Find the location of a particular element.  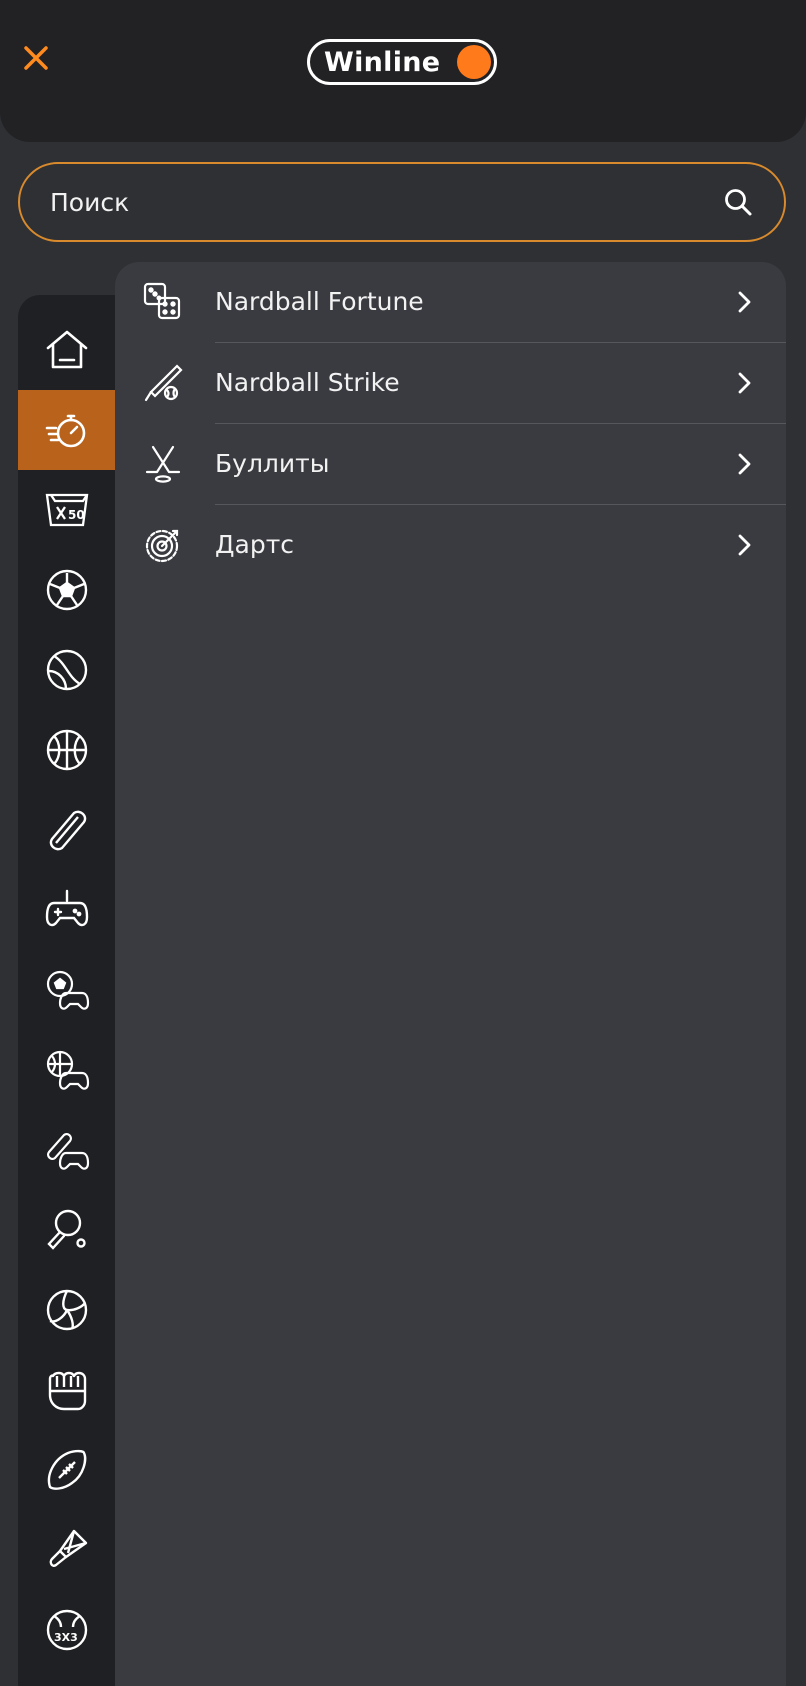

american-football-icon is located at coordinates (66, 1469).